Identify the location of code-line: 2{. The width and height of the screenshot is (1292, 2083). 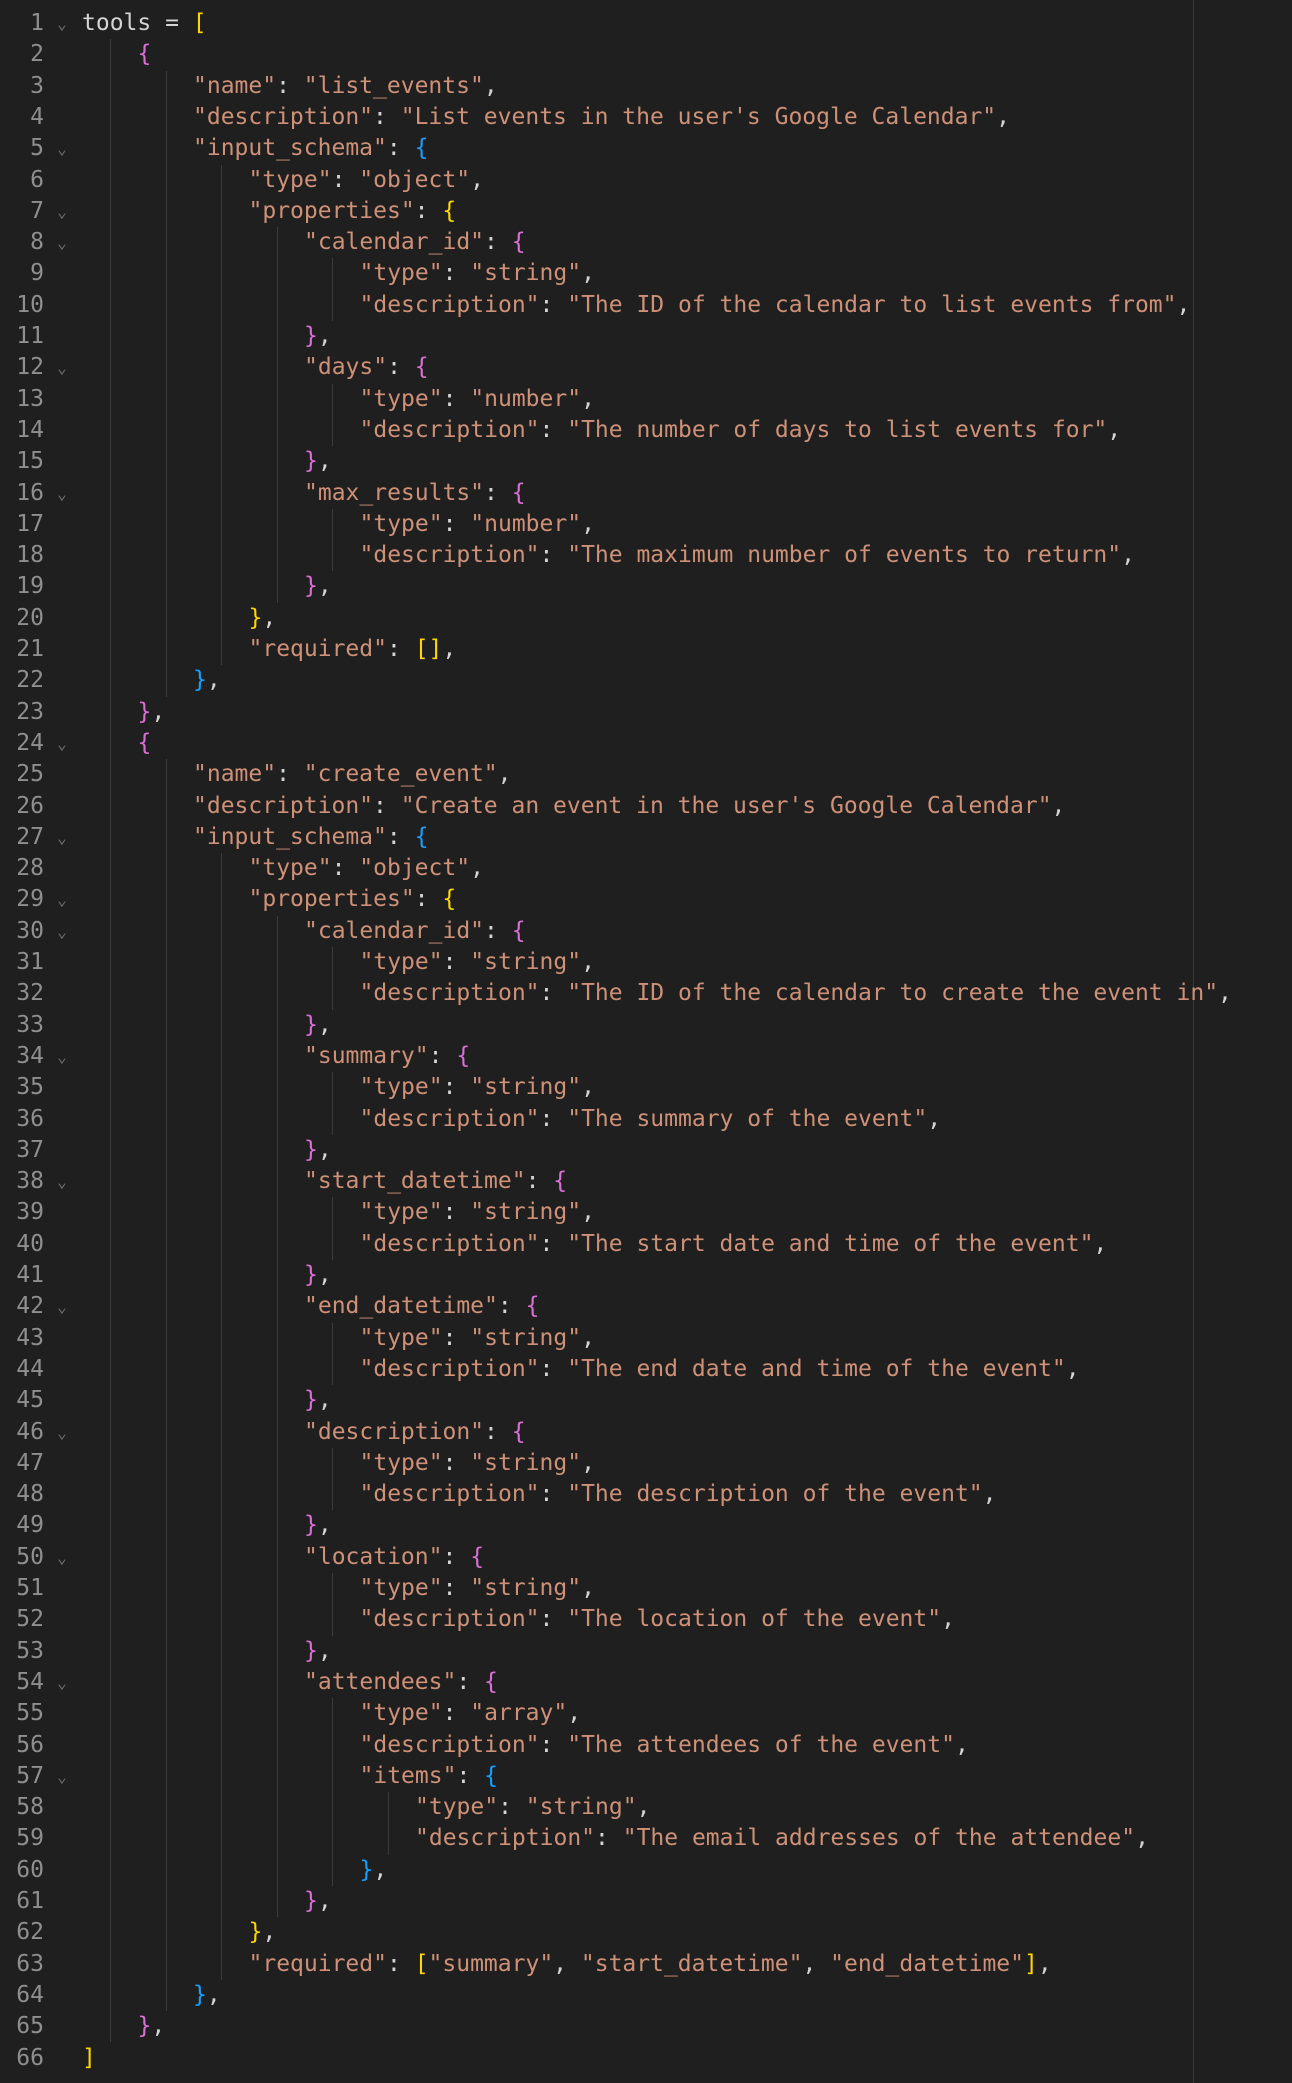
(646, 54).